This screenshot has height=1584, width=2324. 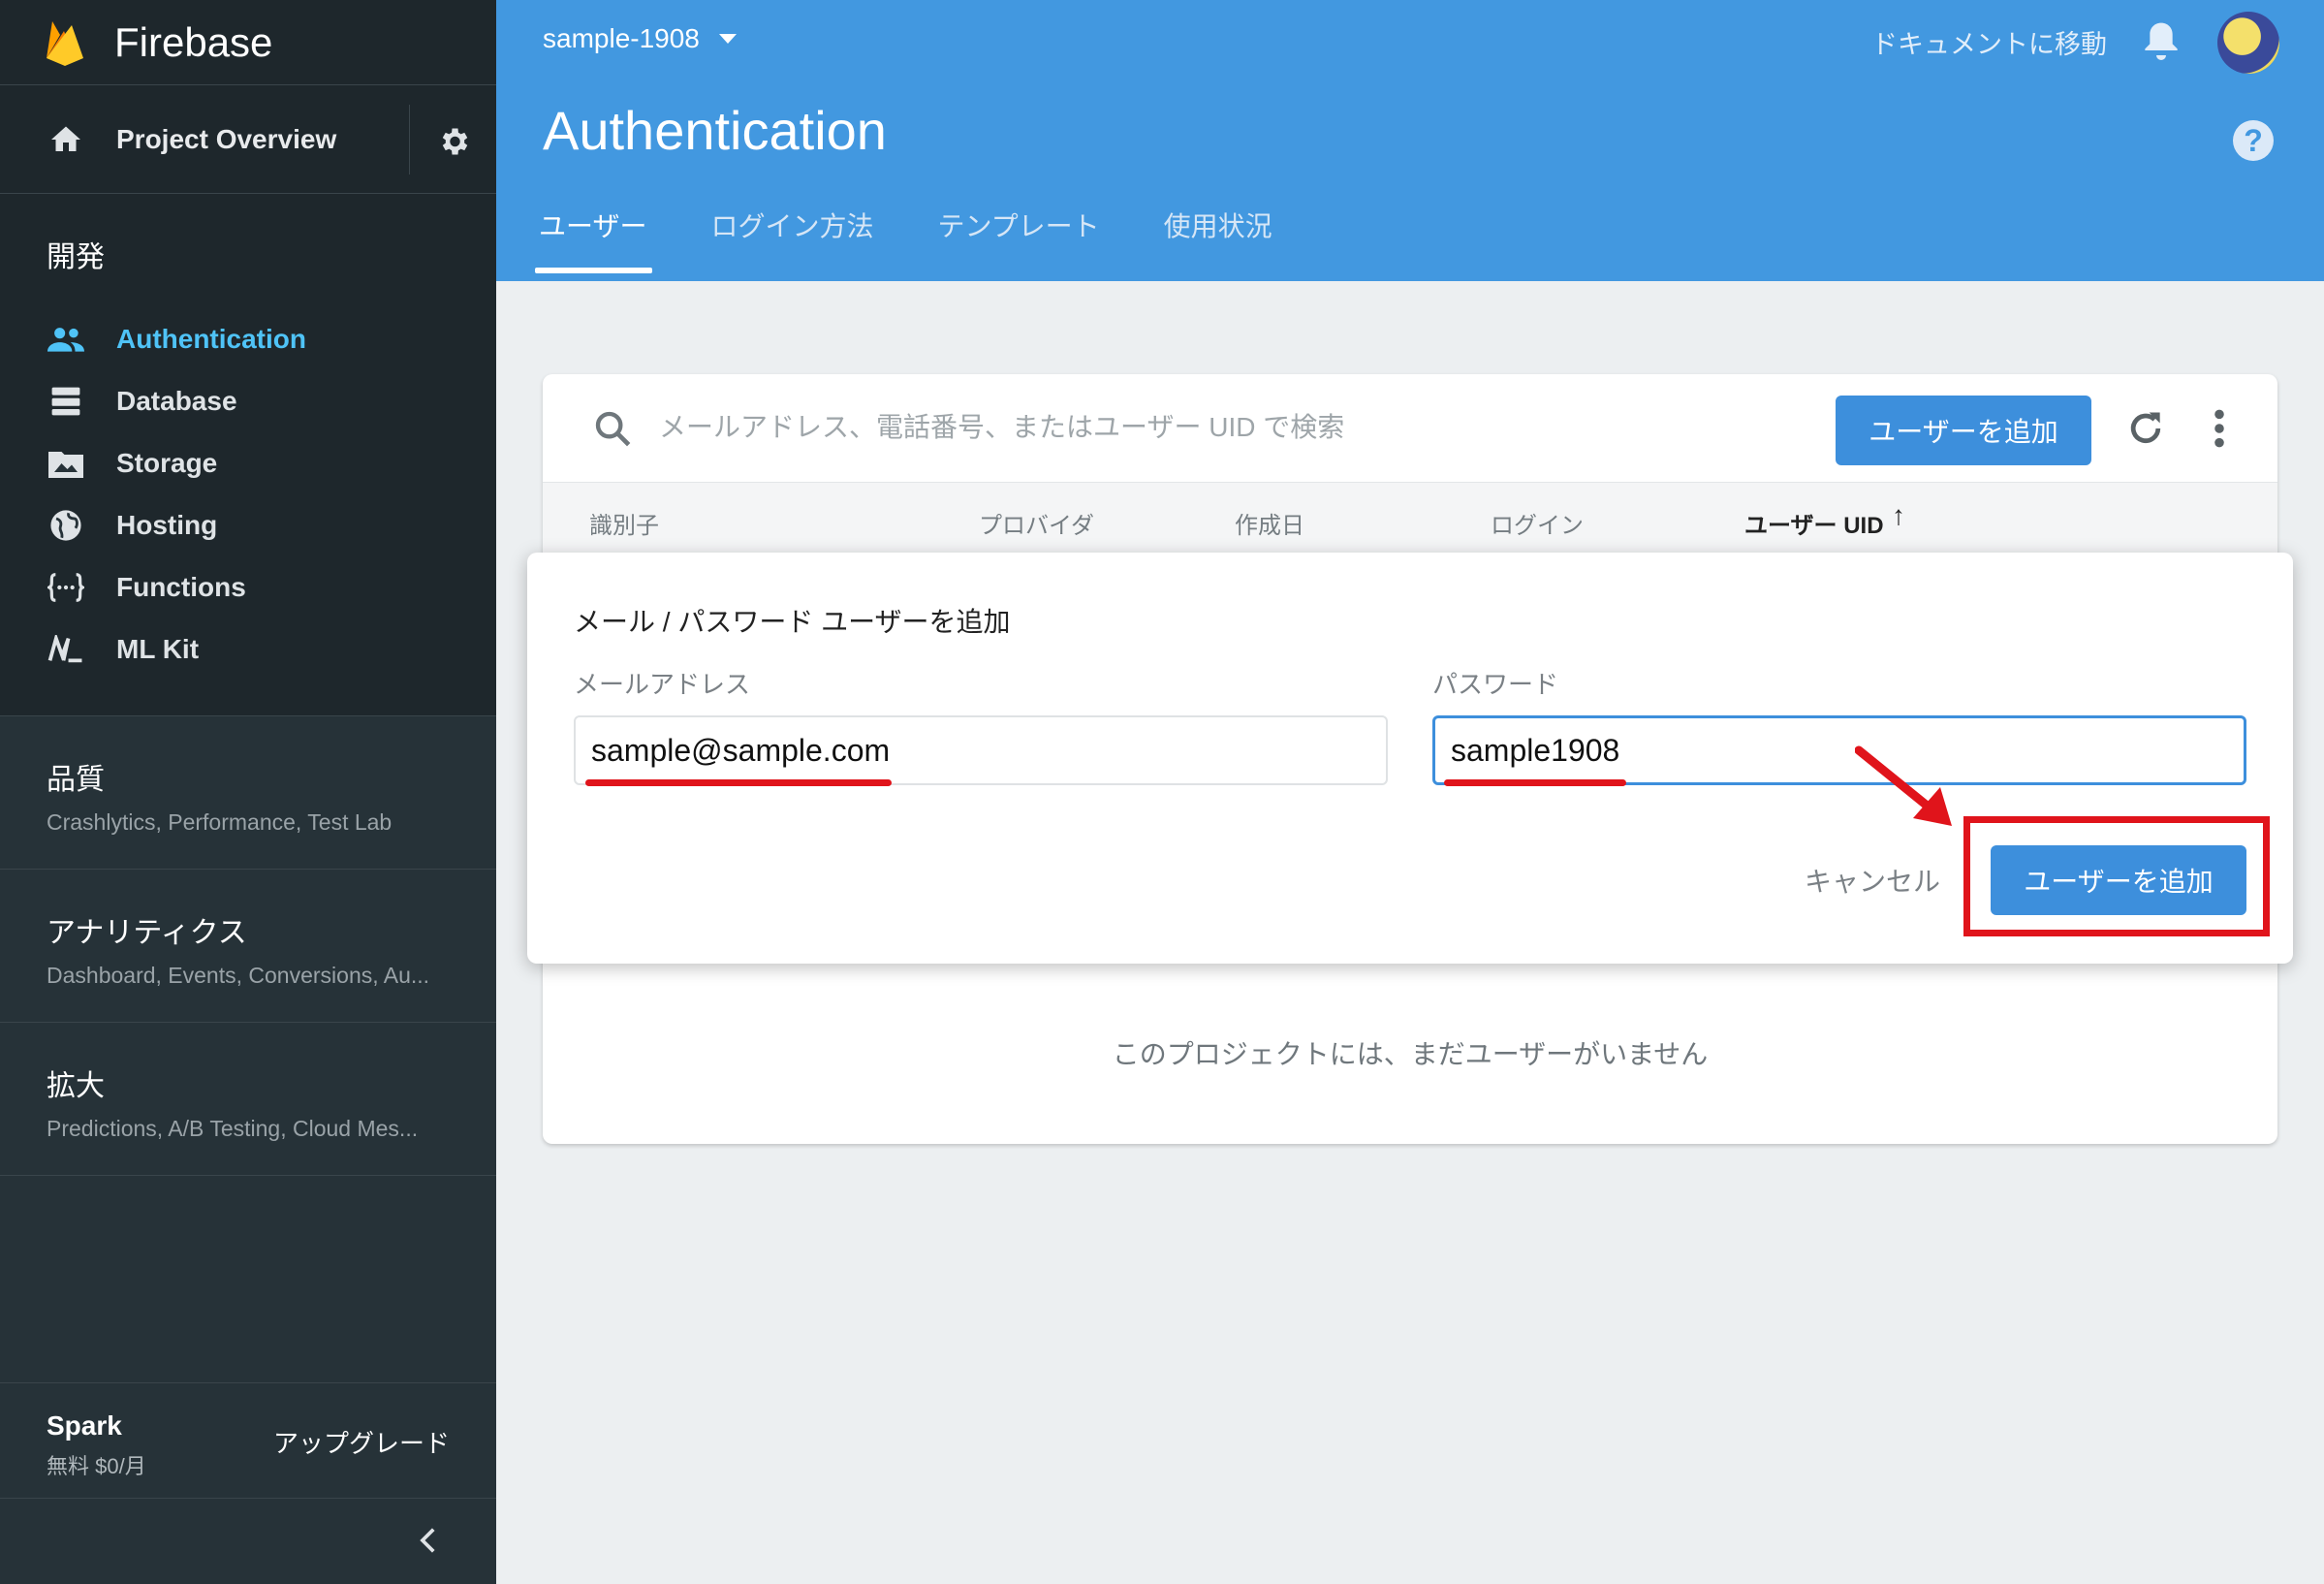 I want to click on search-row: ユーザーを追加, so click(x=1410, y=428).